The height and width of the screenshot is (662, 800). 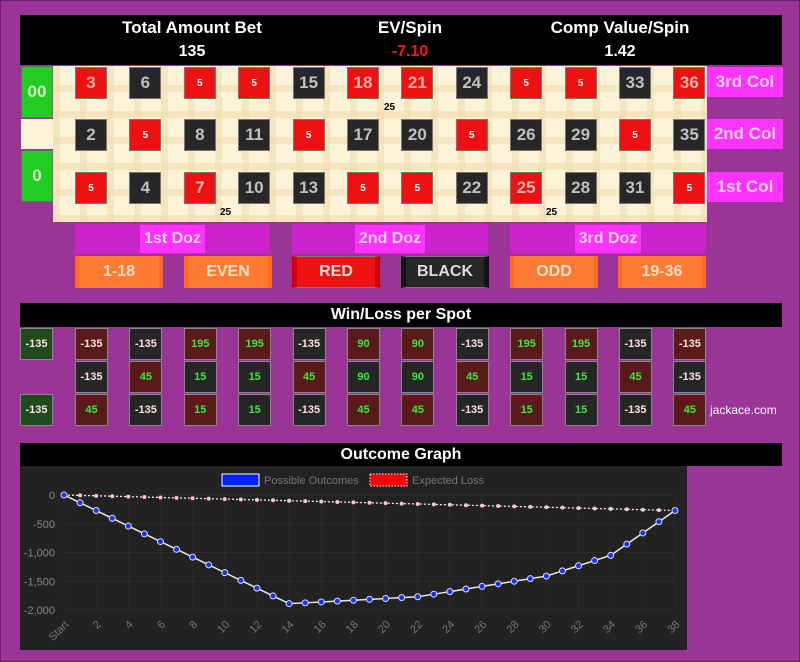 What do you see at coordinates (308, 188) in the screenshot?
I see `number-13-spot: 13` at bounding box center [308, 188].